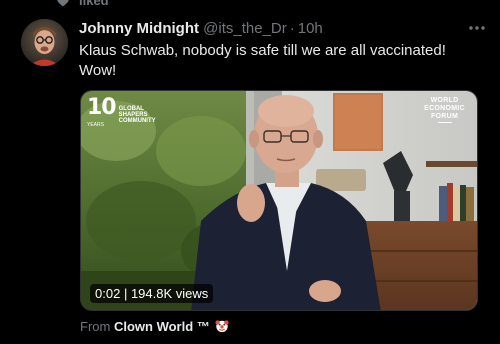 This screenshot has width=500, height=344. I want to click on global-shapers-logo: 10 GLOBAL SHAPERS COMMUNITY YEARS, so click(121, 112).